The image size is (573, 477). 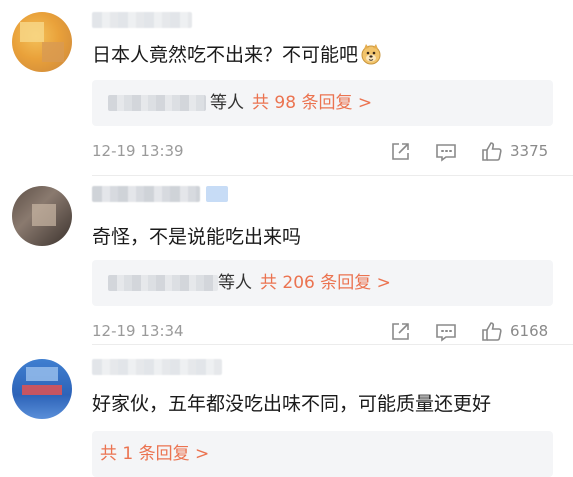 I want to click on comment-text: 日本人竟然吃不出来？不可能吧, so click(x=237, y=55).